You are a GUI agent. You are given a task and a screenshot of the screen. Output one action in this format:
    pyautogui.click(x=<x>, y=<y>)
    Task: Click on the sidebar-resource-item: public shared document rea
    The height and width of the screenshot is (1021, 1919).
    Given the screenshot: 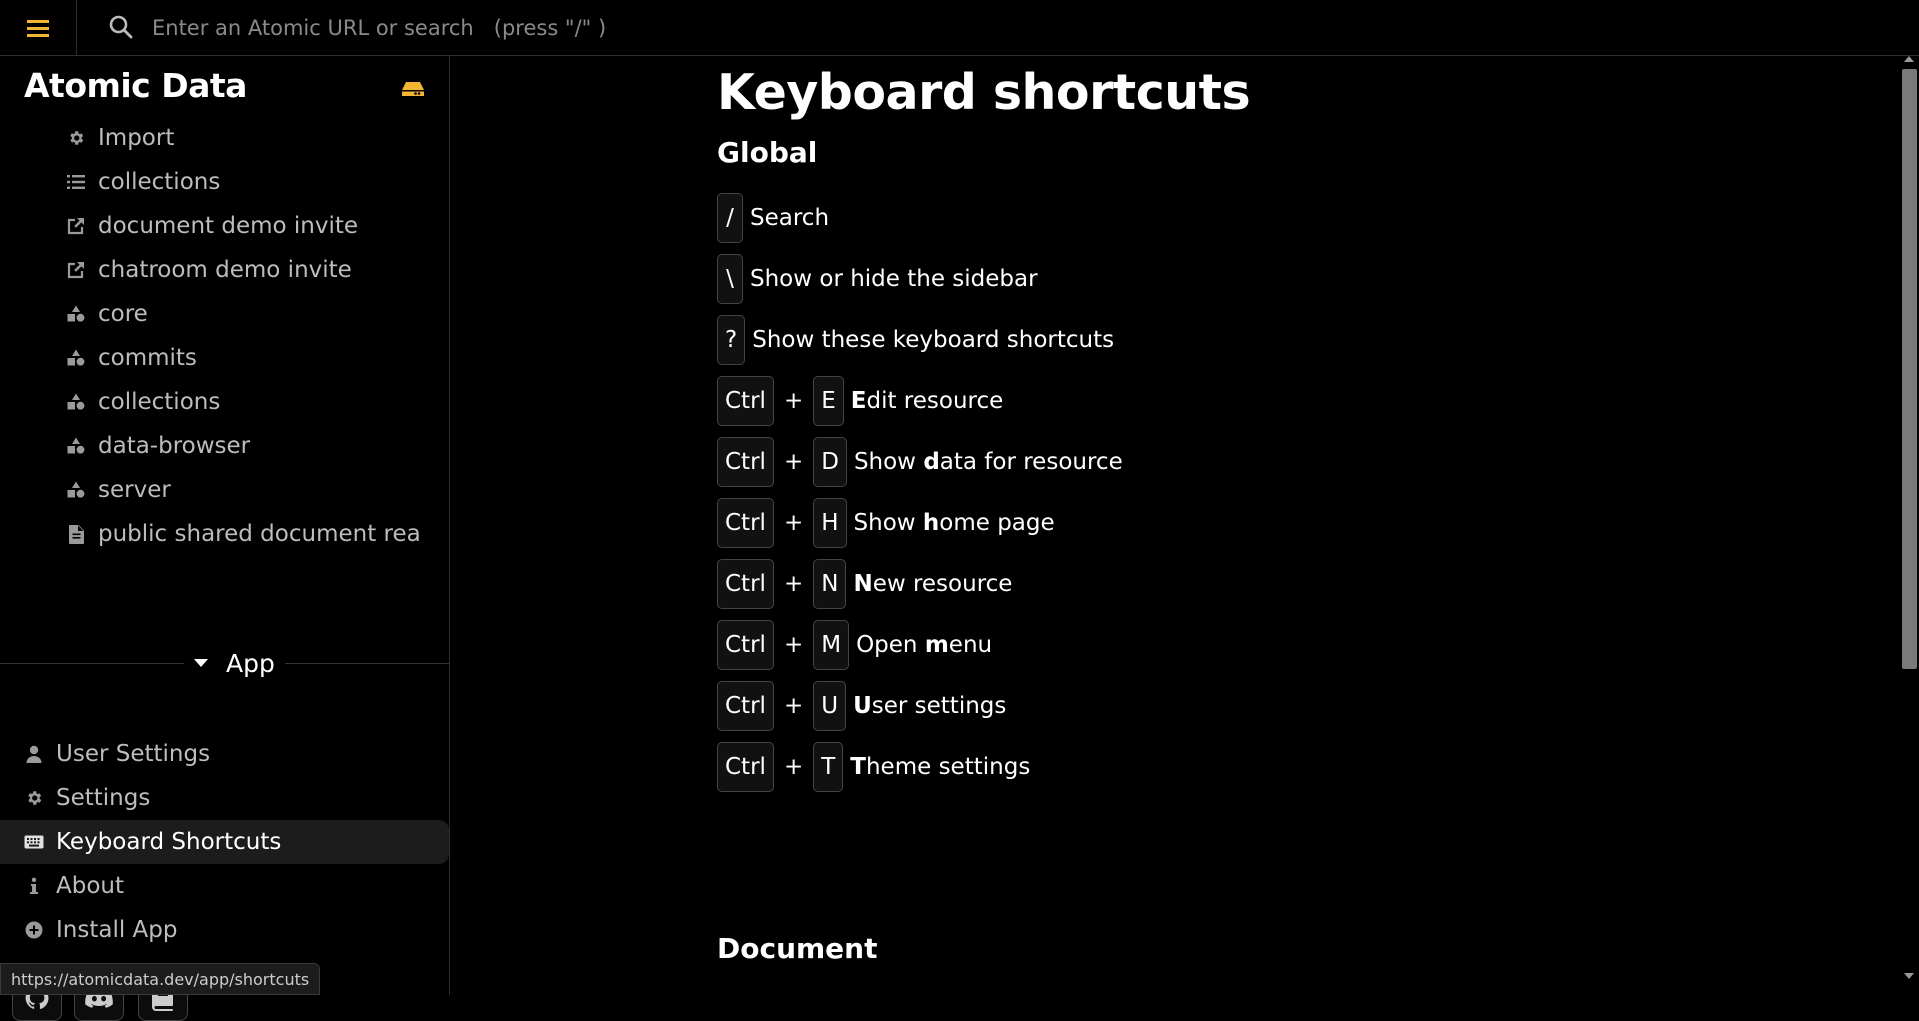 What is the action you would take?
    pyautogui.click(x=224, y=534)
    